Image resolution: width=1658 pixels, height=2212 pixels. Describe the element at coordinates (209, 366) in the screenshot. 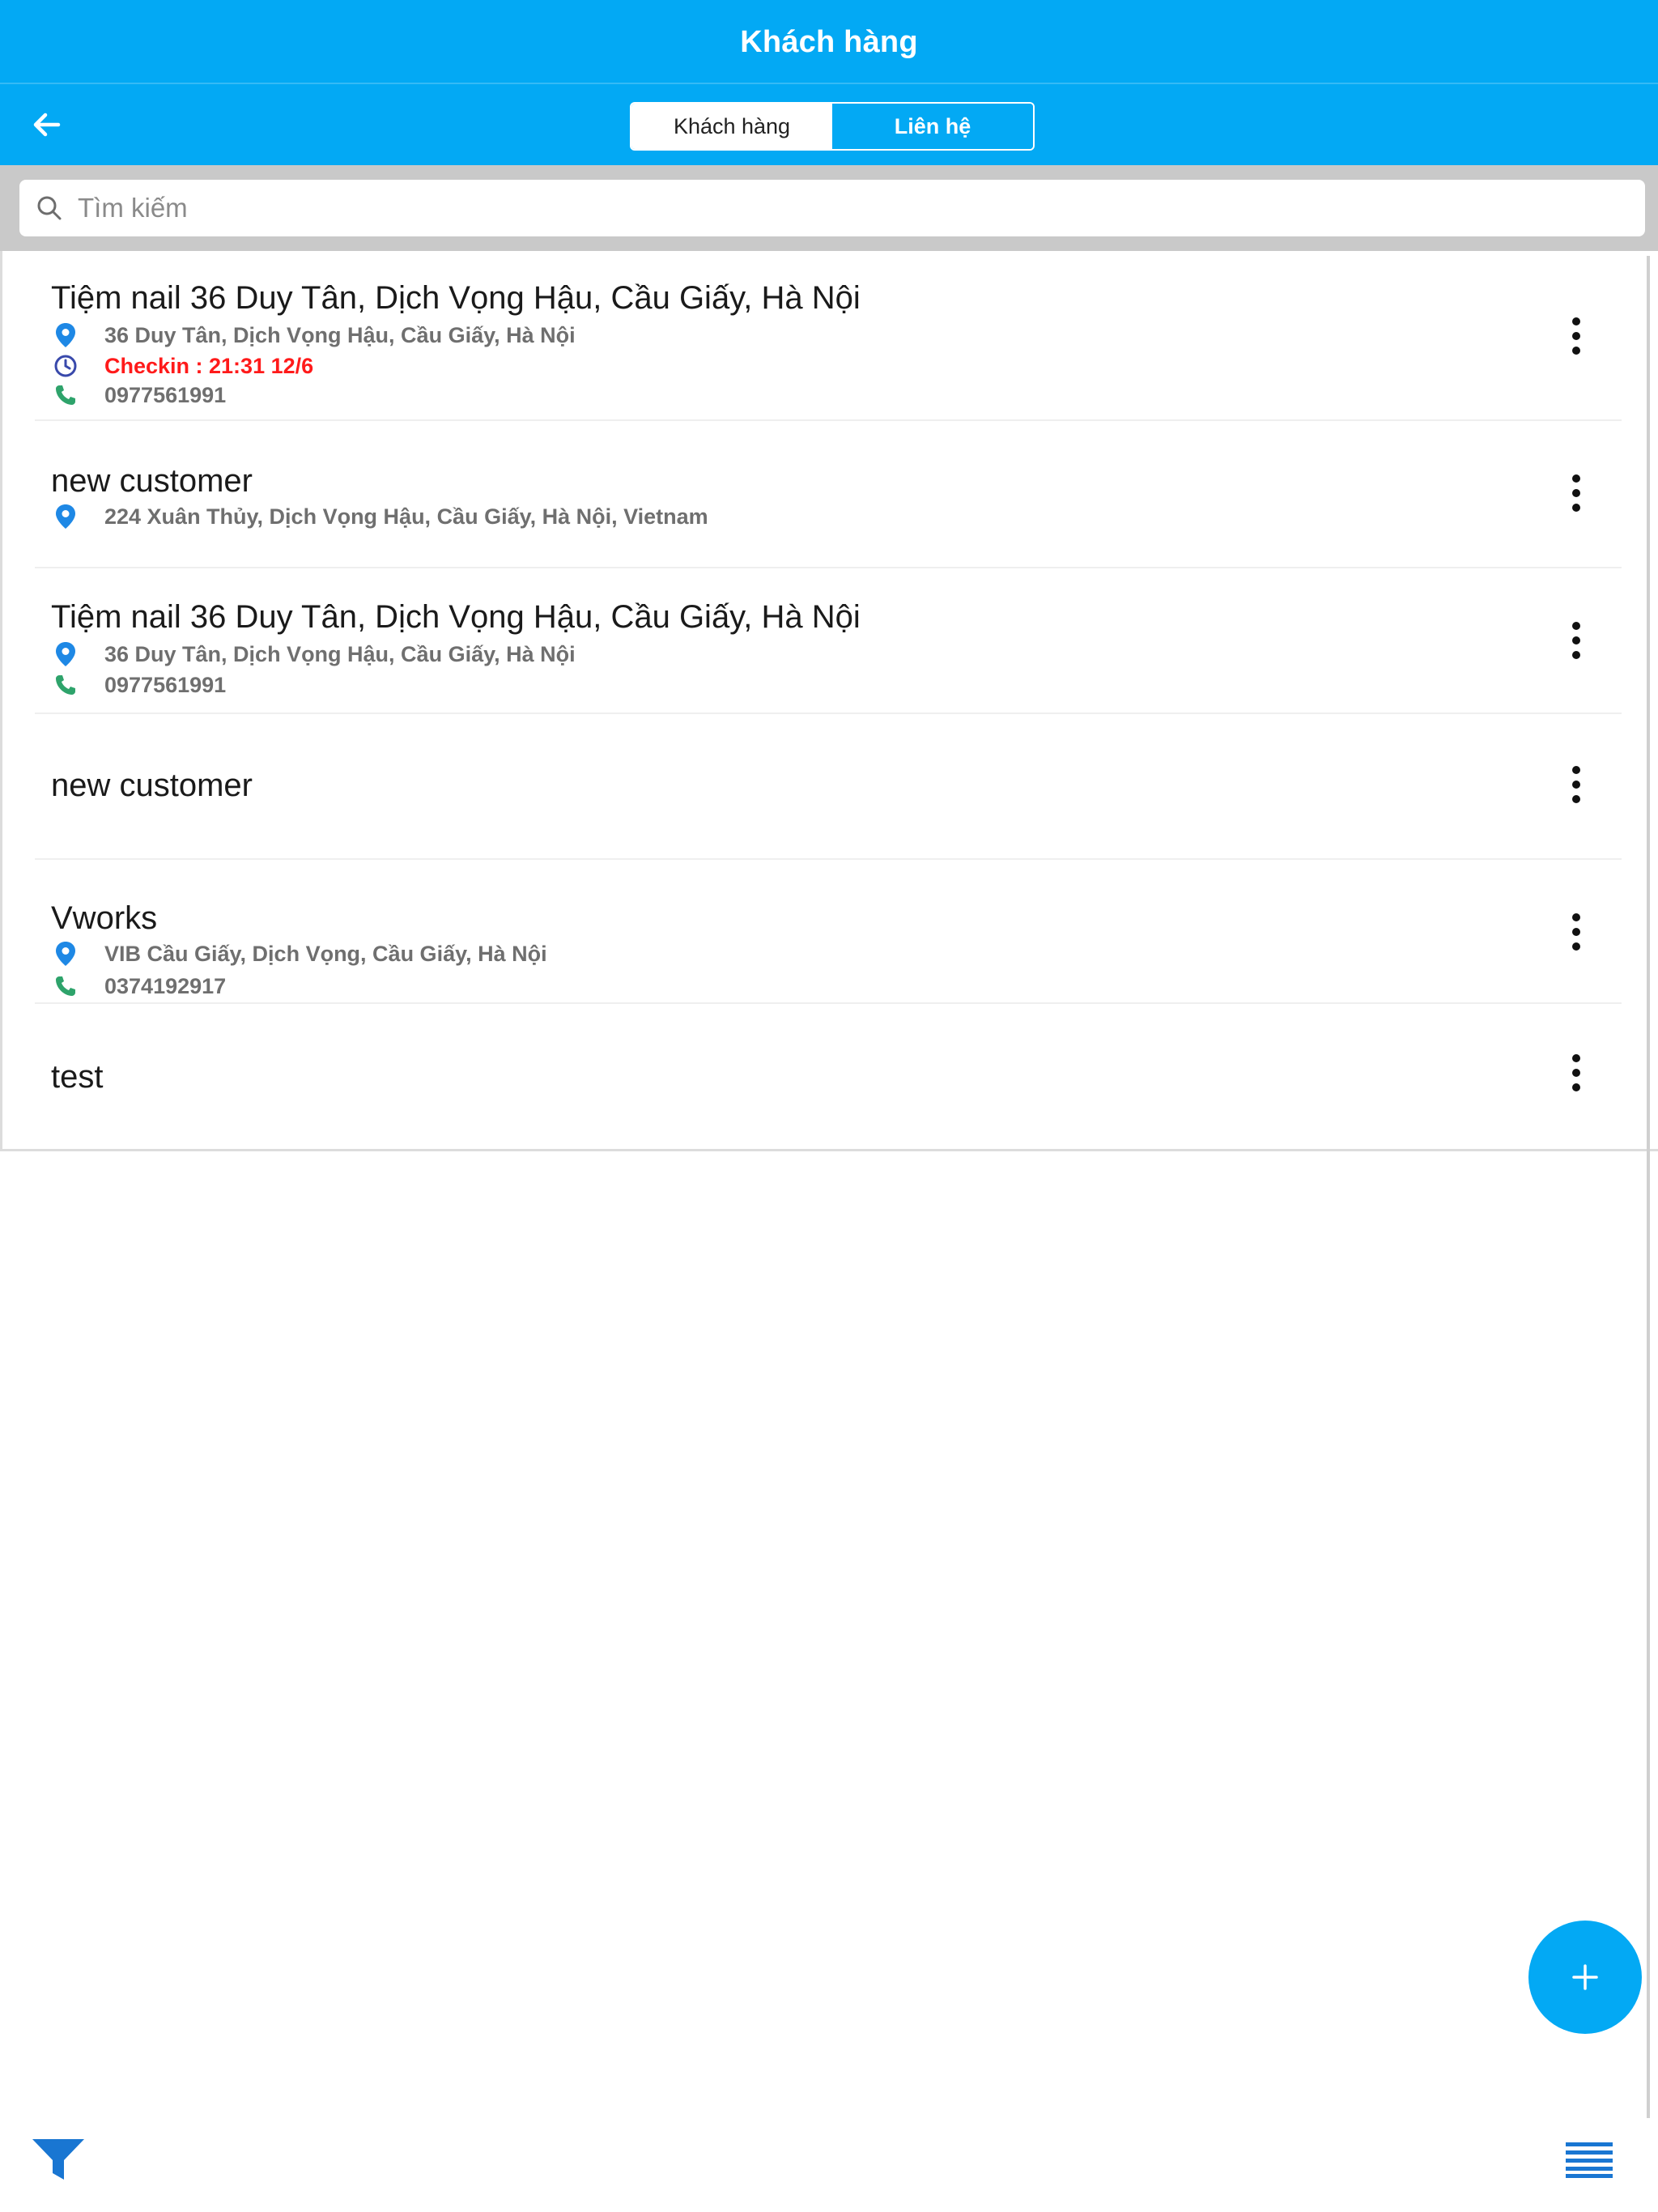

I see `checkin-text: Checkin : 21:31 12/6` at that location.